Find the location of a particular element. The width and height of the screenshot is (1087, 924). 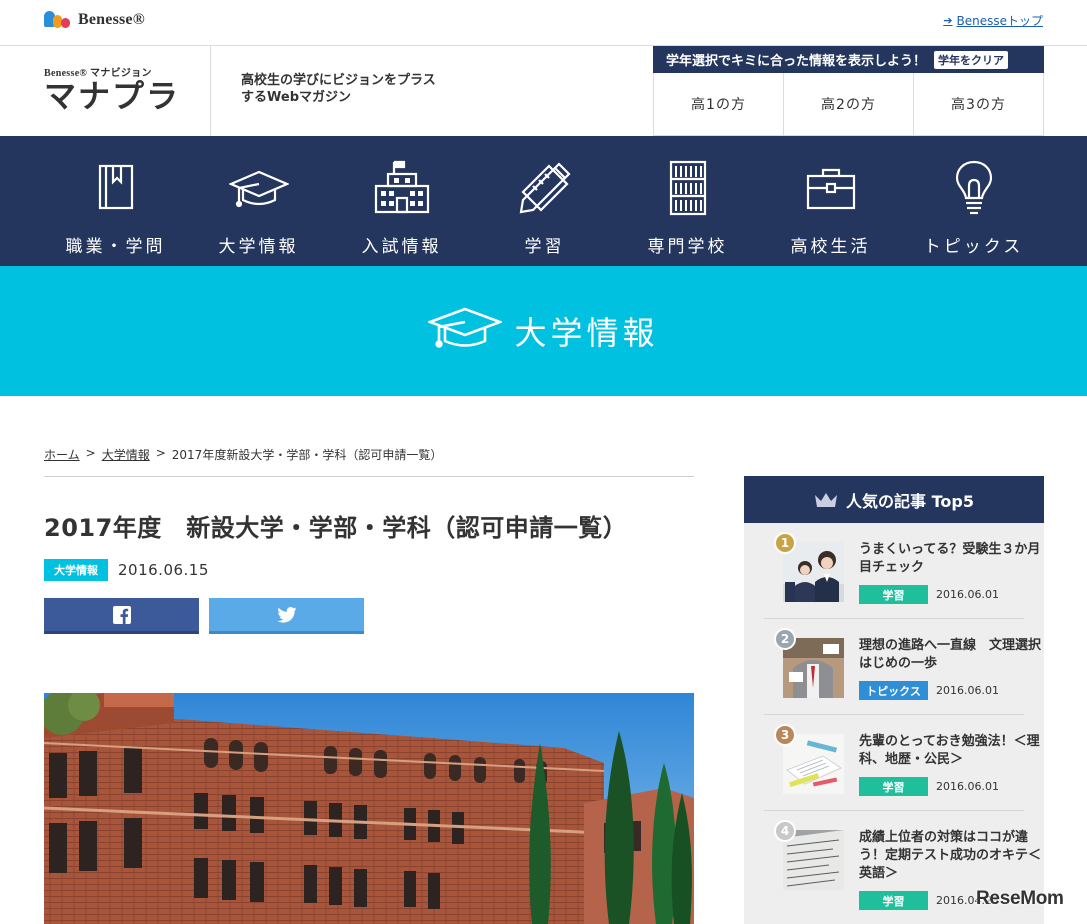

ranking-item: 3 先輩のとっておき勉強法！＜理科、地歴・公民＞ 学習 2016.06.01 is located at coordinates (902, 763).